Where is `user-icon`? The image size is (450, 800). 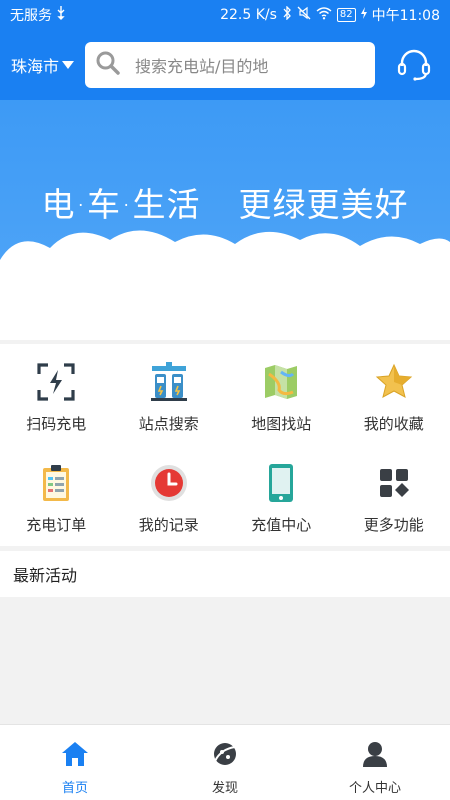 user-icon is located at coordinates (375, 756).